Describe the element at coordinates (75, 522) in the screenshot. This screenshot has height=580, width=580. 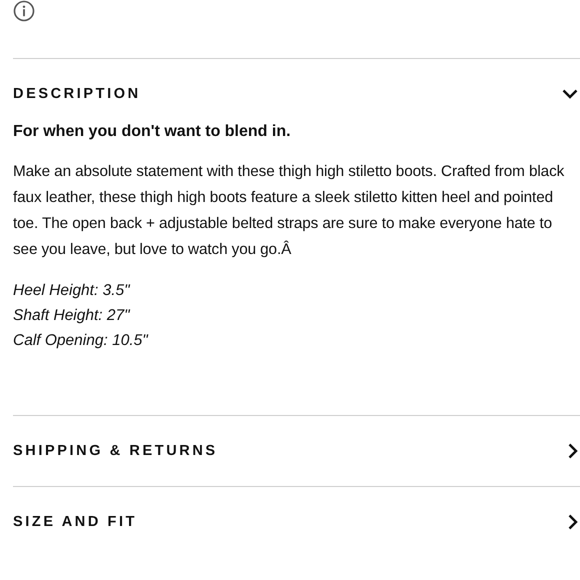
I see `section-title: SIZE AND FIT` at that location.